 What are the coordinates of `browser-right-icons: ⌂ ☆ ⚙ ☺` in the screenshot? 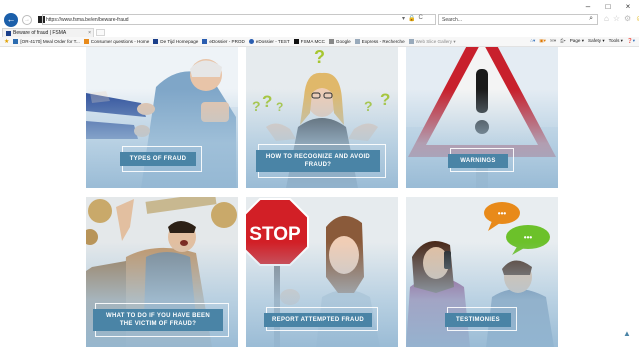 It's located at (621, 18).